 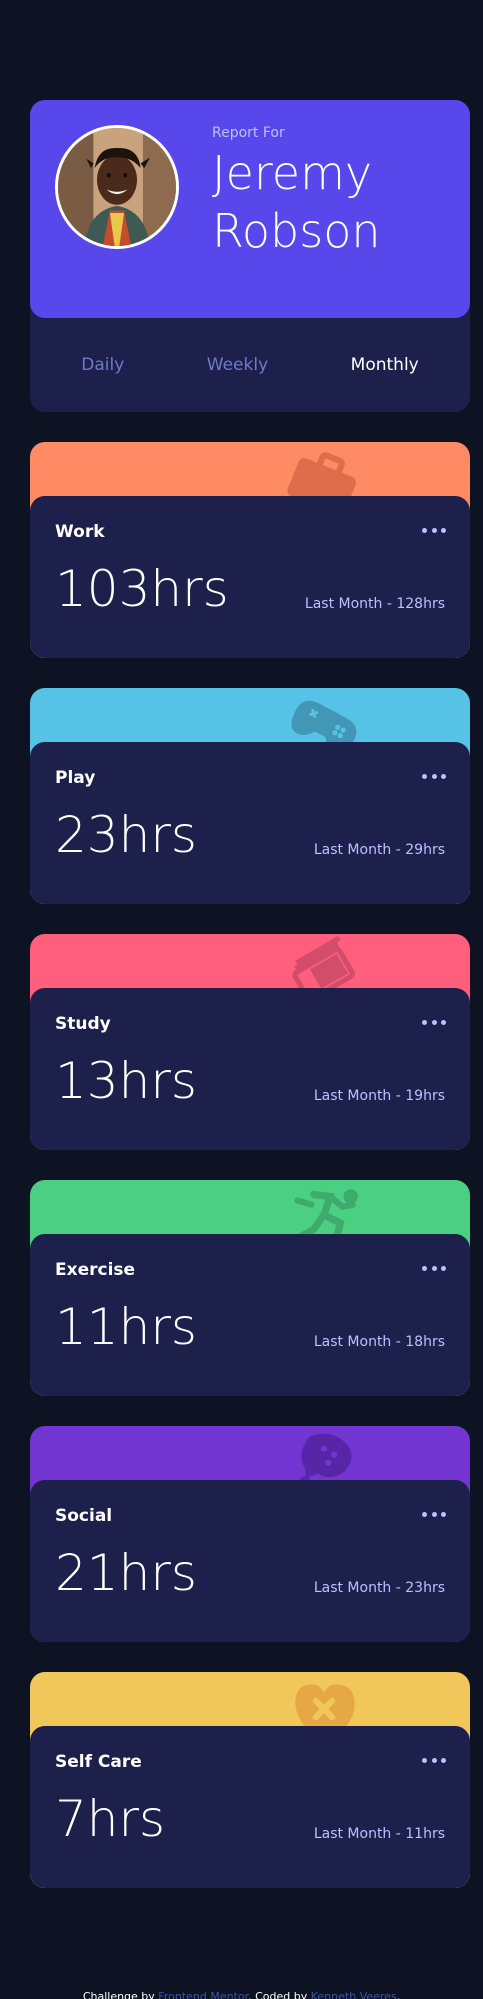 I want to click on activity-card-study: Study 13hrs Last Month - 19hrs, so click(x=250, y=1042).